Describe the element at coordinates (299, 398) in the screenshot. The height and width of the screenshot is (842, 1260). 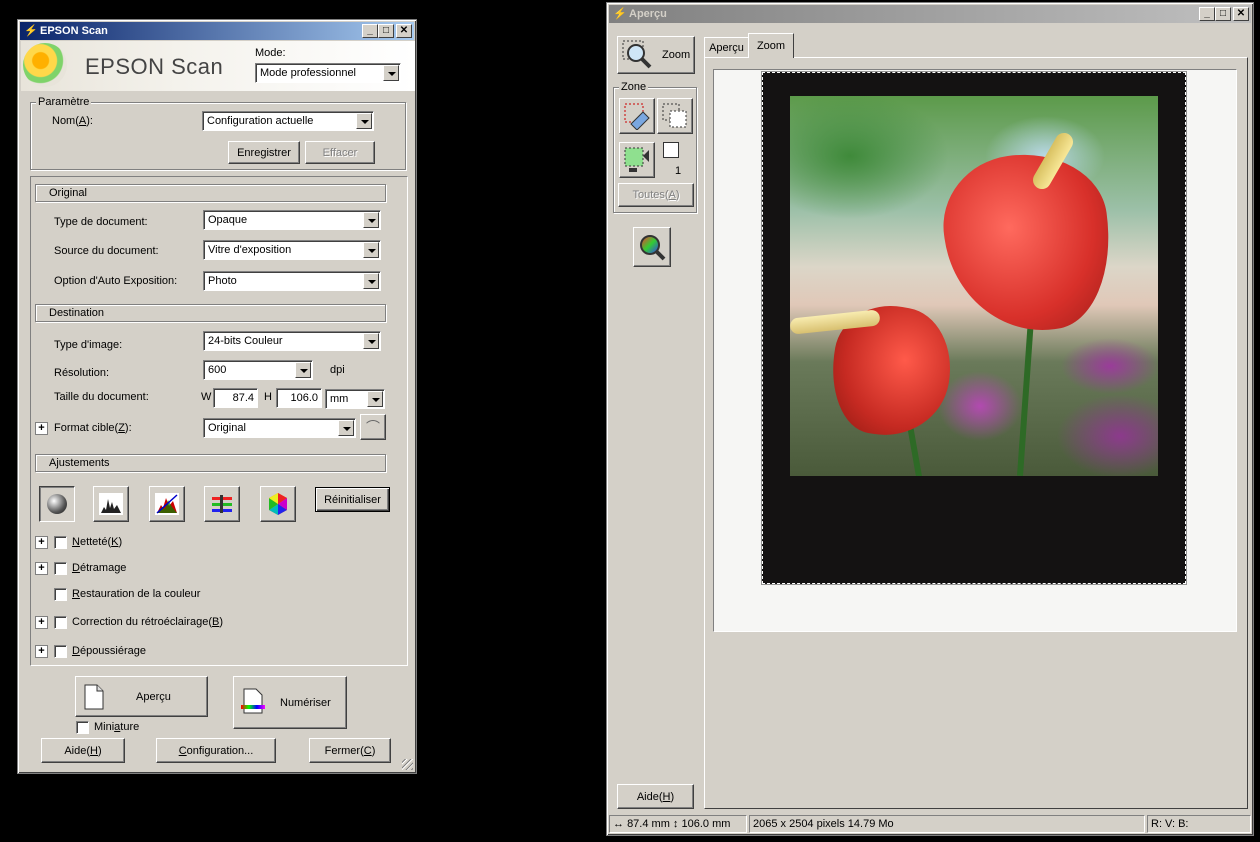
I see `height-input: 106.0` at that location.